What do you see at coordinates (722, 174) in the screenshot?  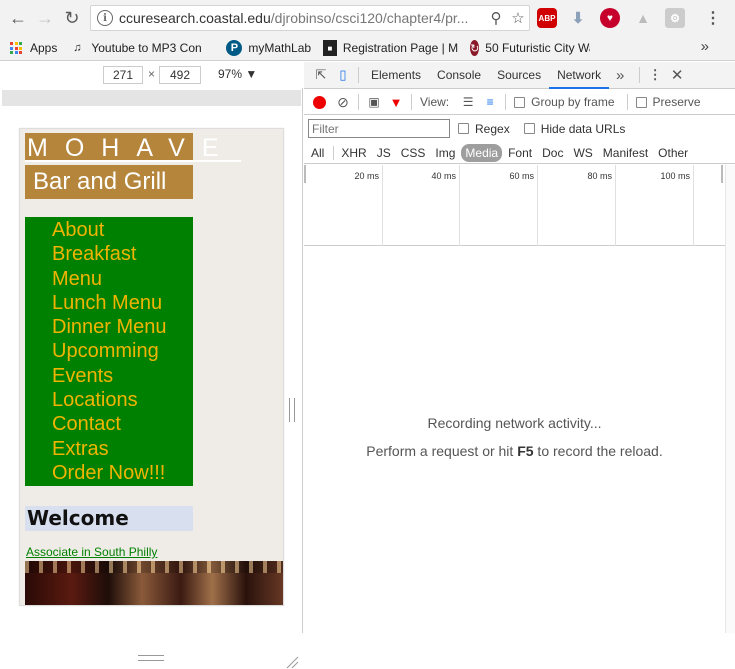 I see `overview-right-handle` at bounding box center [722, 174].